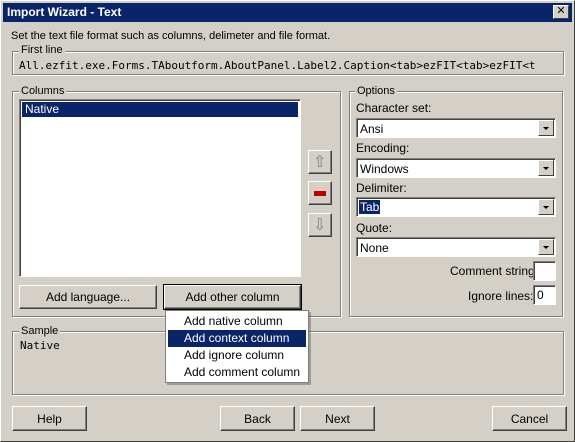 The width and height of the screenshot is (575, 442). I want to click on delimiter-label: Delimiter:, so click(381, 188).